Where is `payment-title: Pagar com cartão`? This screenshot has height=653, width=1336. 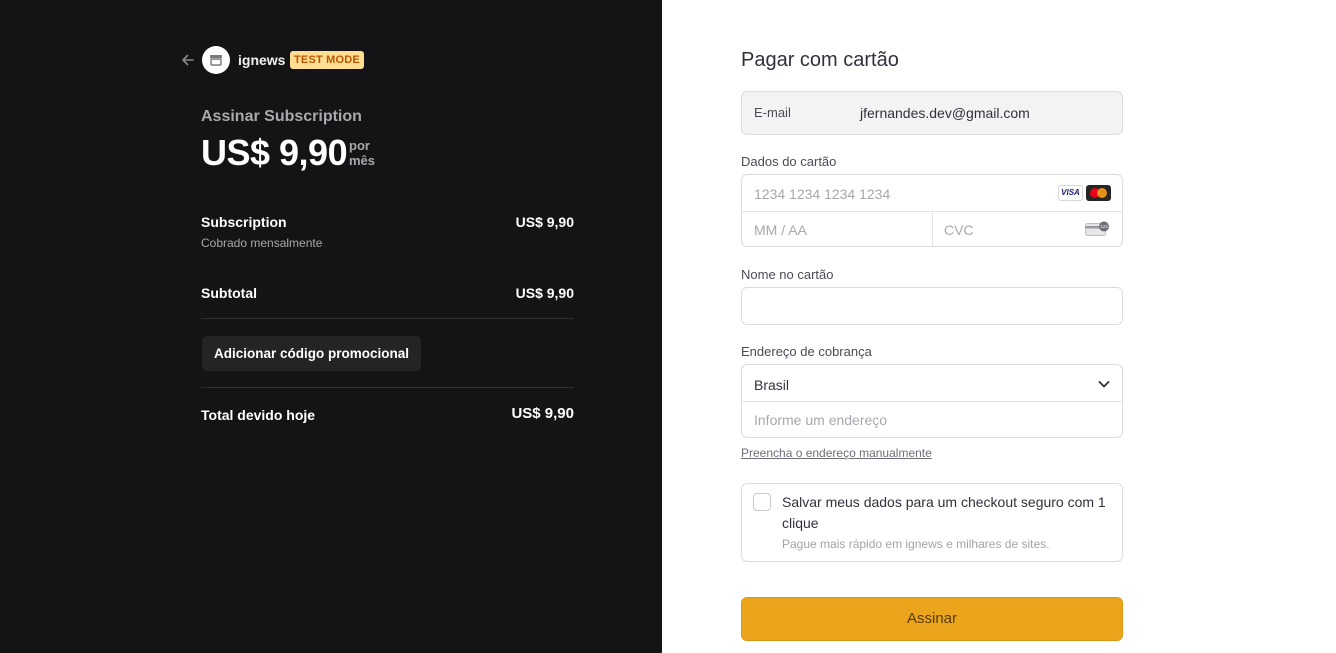
payment-title: Pagar com cartão is located at coordinates (820, 60).